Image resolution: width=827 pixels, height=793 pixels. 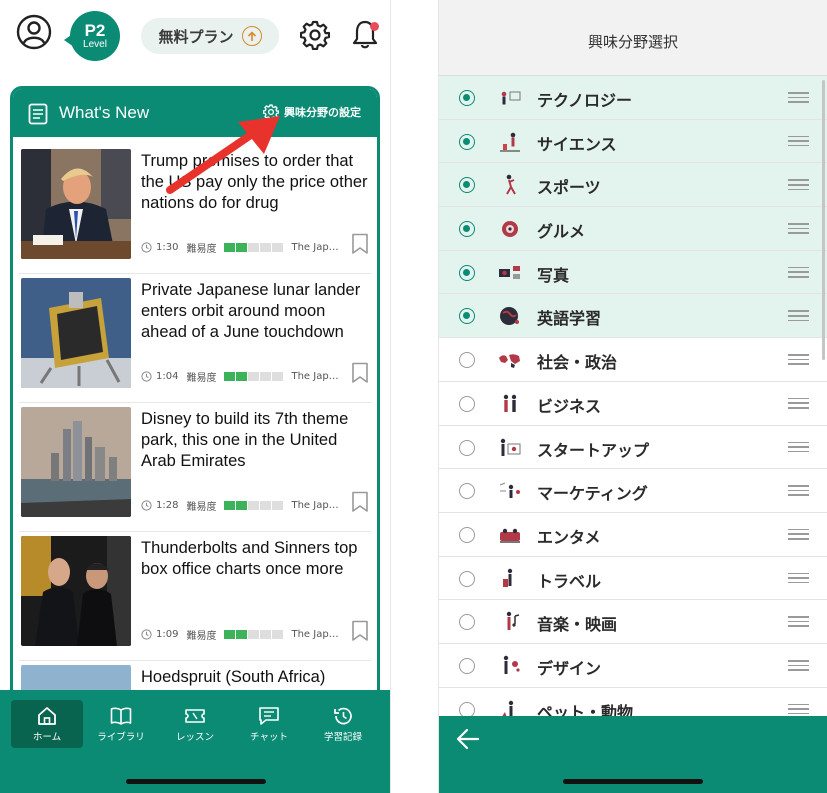 I want to click on nav-history: 学習記録, so click(x=343, y=724).